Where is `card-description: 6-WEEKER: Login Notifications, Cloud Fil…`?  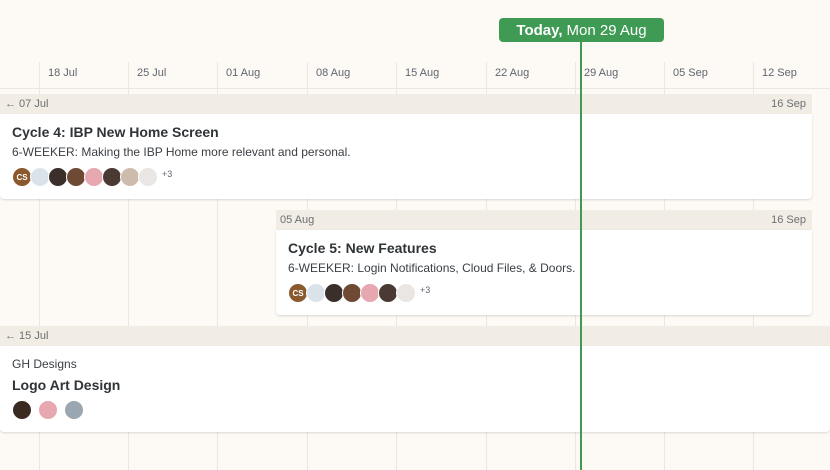
card-description: 6-WEEKER: Login Notifications, Cloud Fil… is located at coordinates (432, 268).